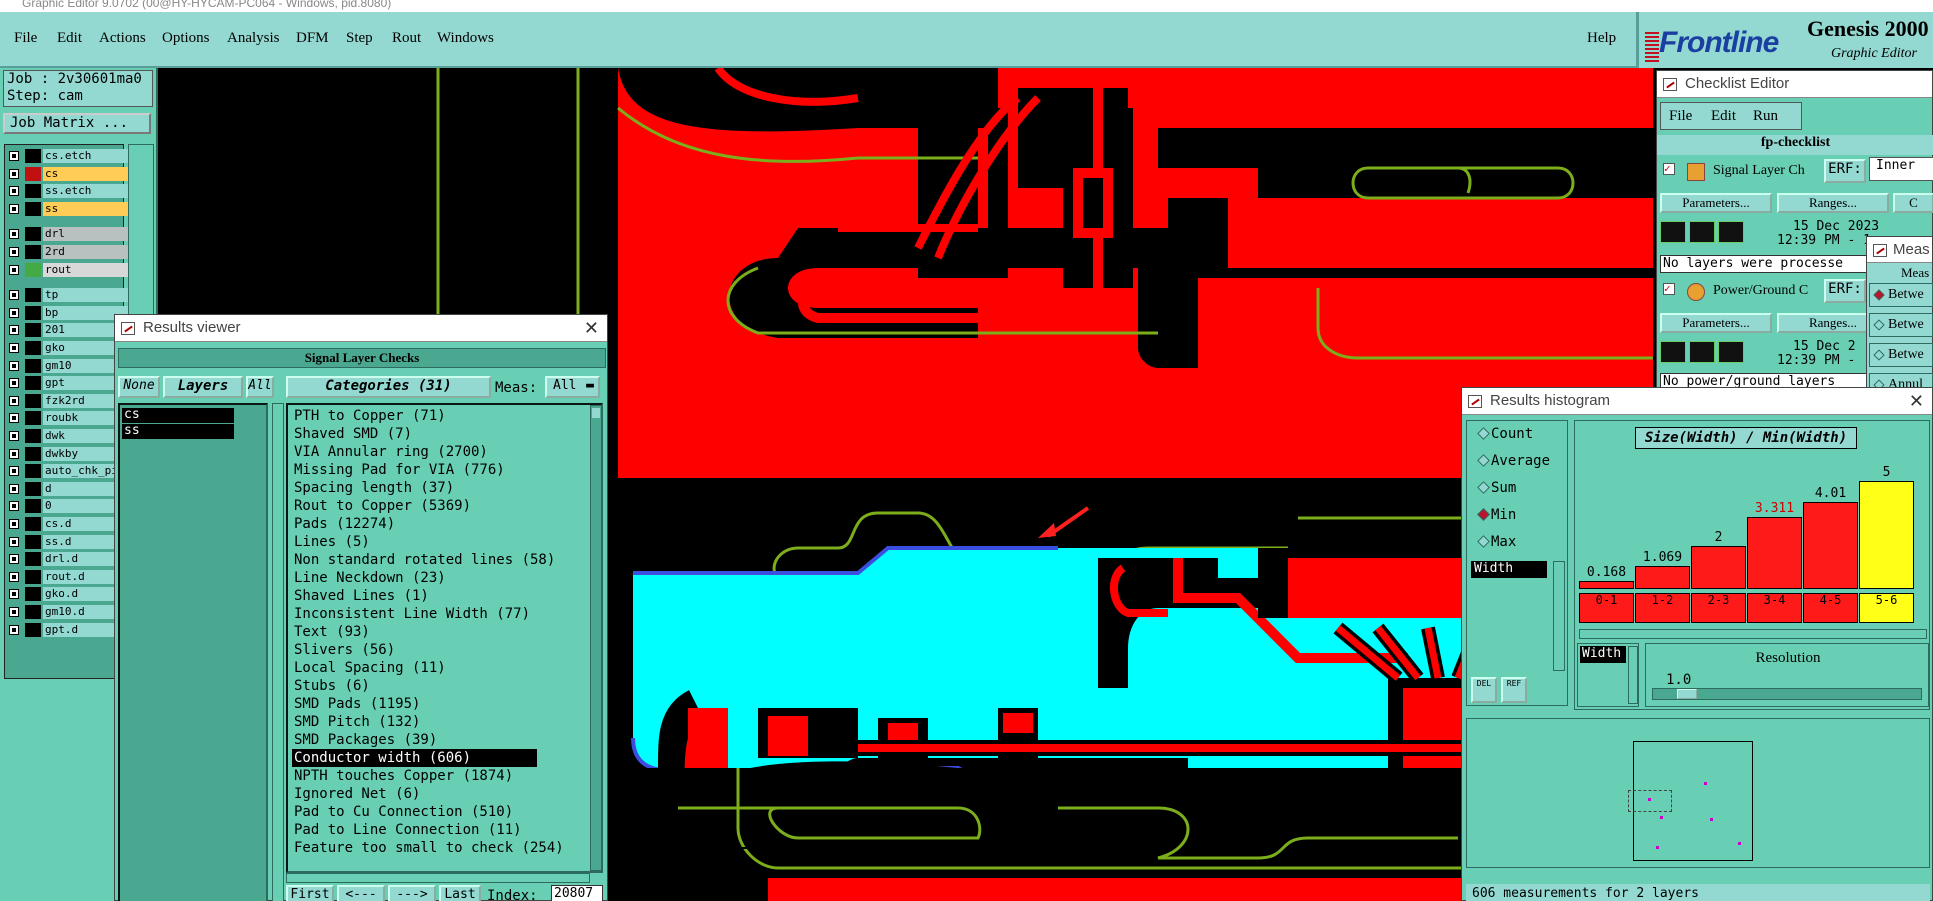 The image size is (1933, 901). What do you see at coordinates (1718, 608) in the screenshot?
I see `histogram-bin-label: 2-3` at bounding box center [1718, 608].